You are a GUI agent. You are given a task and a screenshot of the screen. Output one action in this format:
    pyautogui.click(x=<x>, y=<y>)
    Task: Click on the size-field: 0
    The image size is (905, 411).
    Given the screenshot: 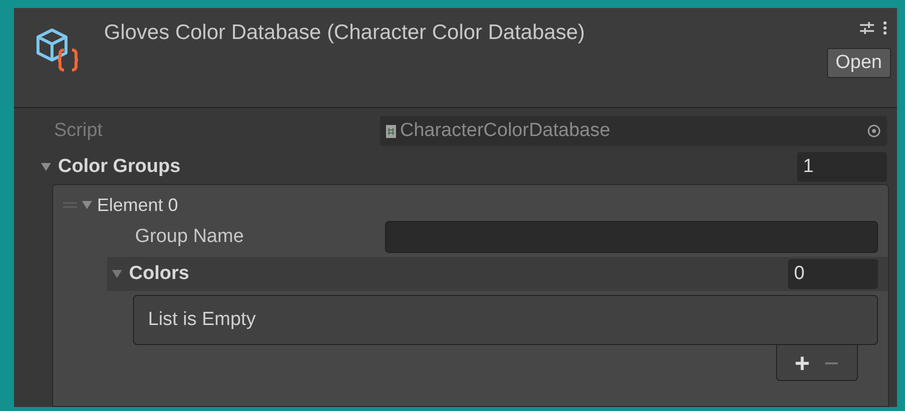 What is the action you would take?
    pyautogui.click(x=833, y=274)
    